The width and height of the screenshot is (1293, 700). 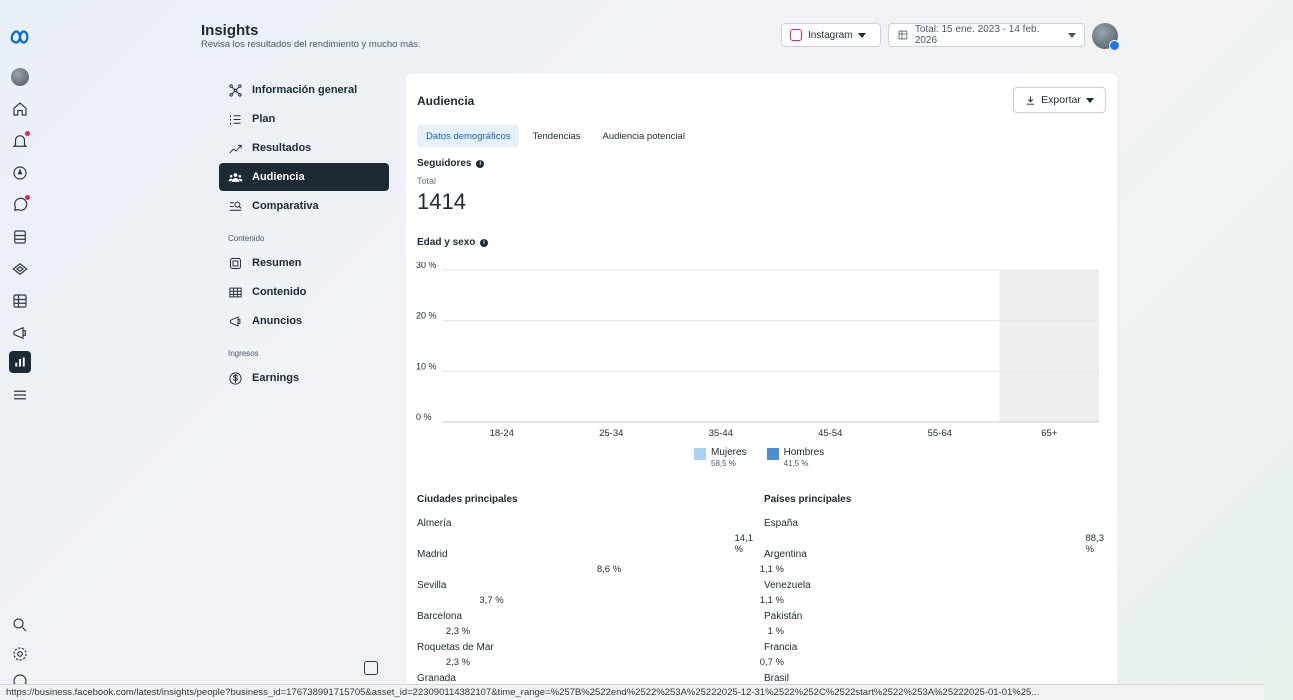 What do you see at coordinates (1059, 100) in the screenshot?
I see `export-button: Exportar` at bounding box center [1059, 100].